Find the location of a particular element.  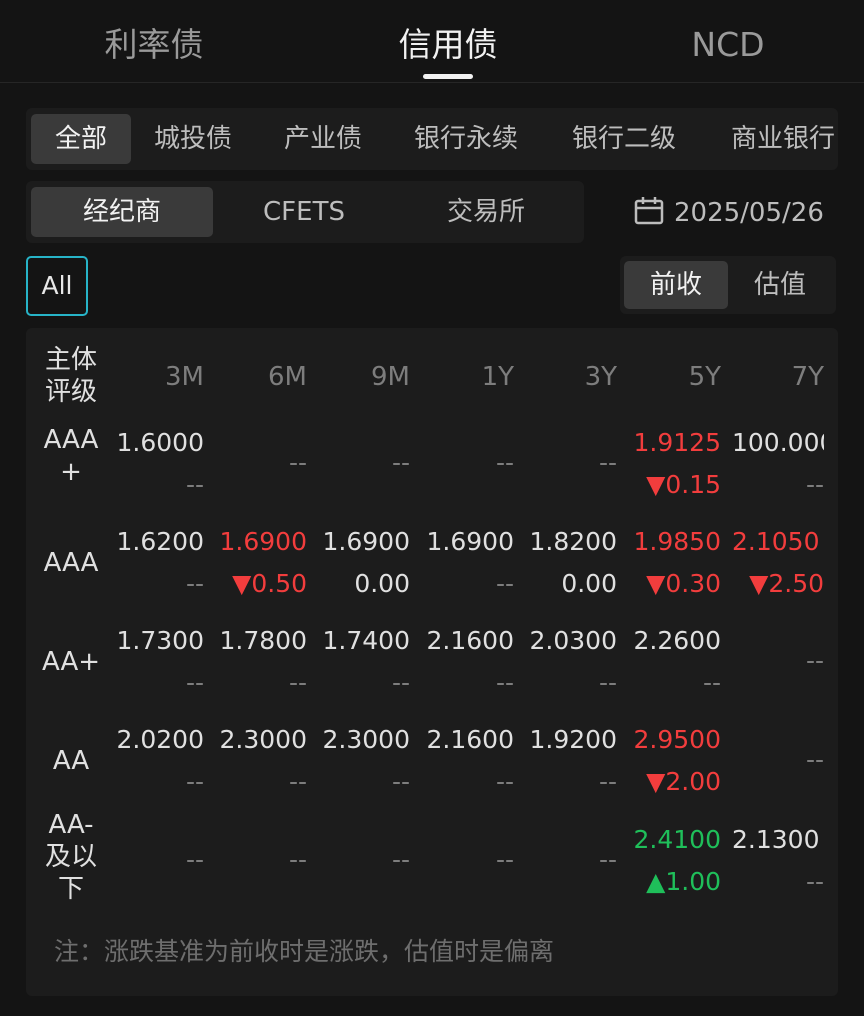

yield-value: 1.7300 is located at coordinates (151, 640).